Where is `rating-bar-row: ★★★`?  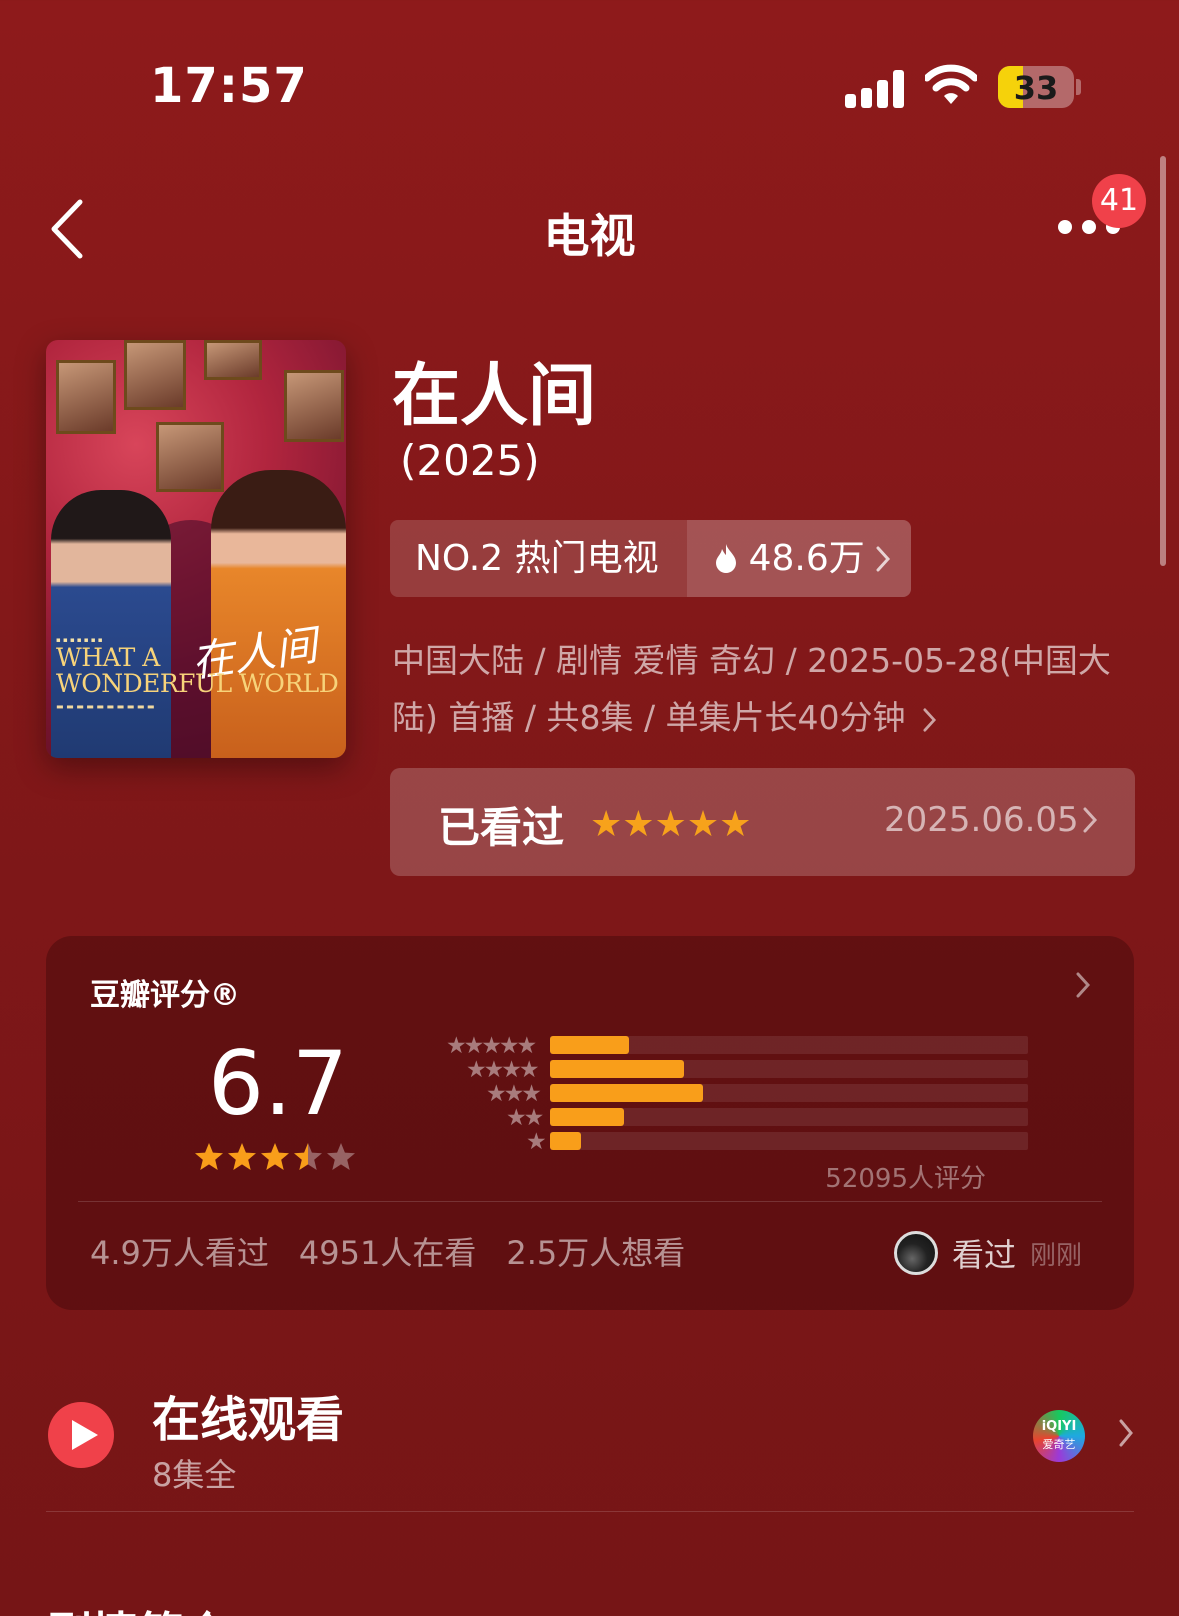 rating-bar-row: ★★★ is located at coordinates (705, 1094).